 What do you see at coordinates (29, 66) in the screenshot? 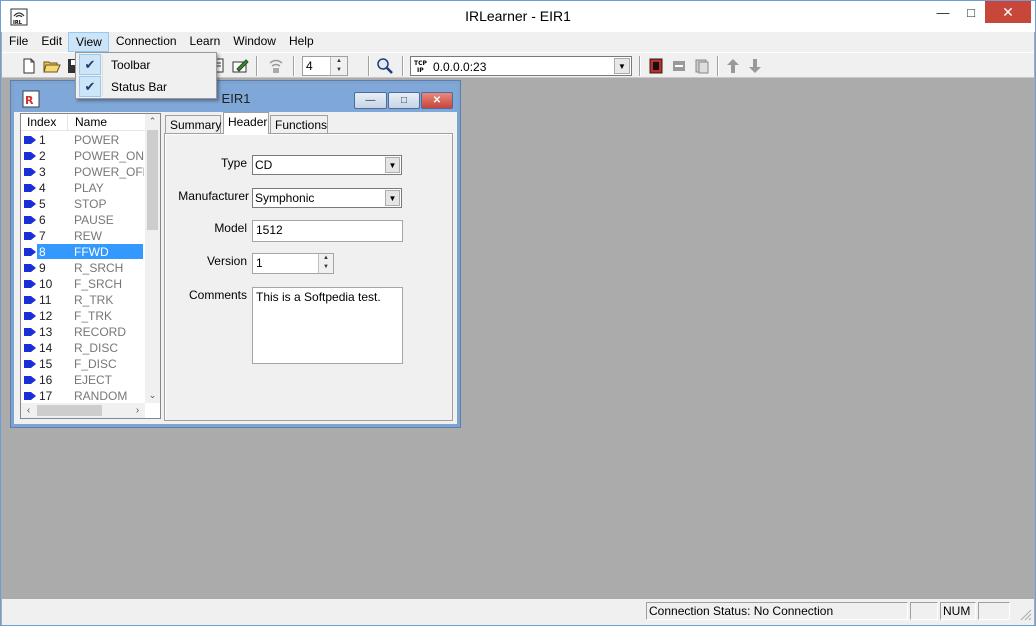
I see `new-file-icon` at bounding box center [29, 66].